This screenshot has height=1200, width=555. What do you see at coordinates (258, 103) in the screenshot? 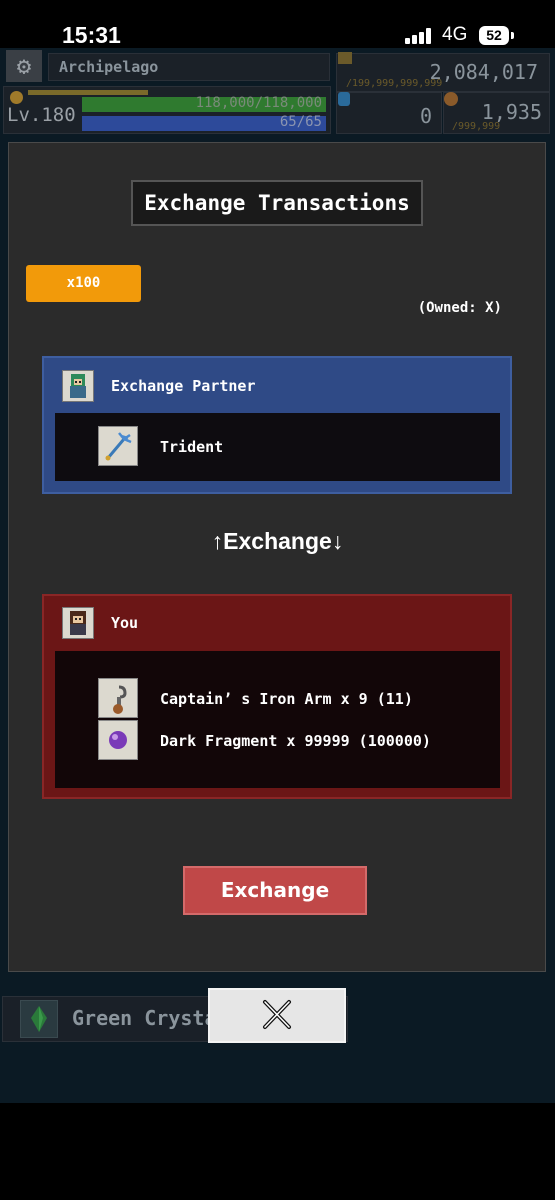
I see `hp-value: 118,000/118,000` at bounding box center [258, 103].